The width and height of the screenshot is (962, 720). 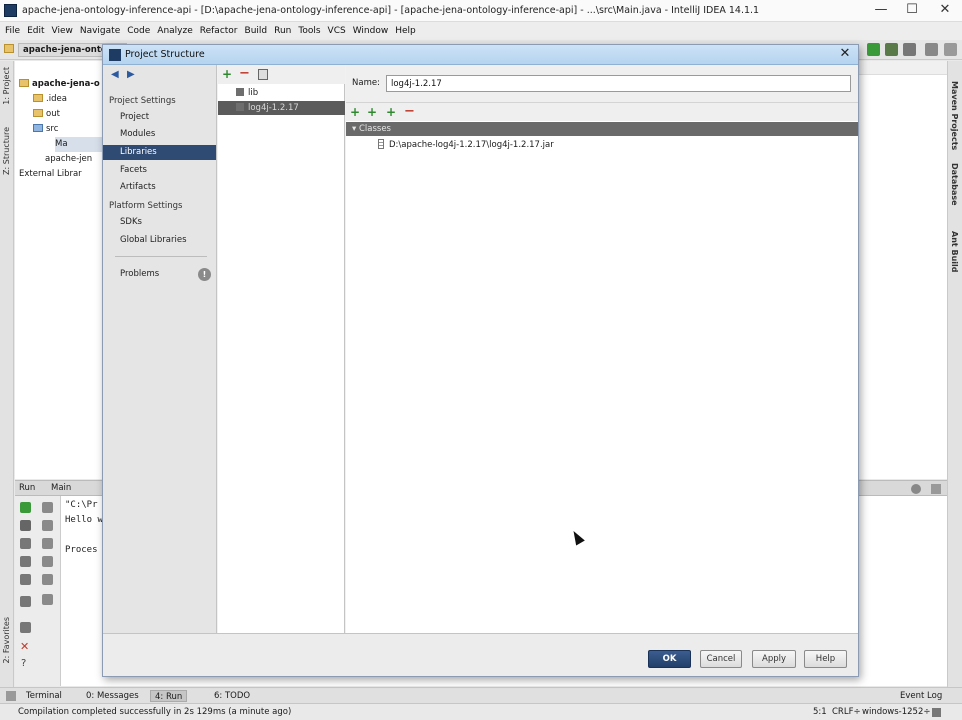 What do you see at coordinates (25, 601) in the screenshot?
I see `console-icon` at bounding box center [25, 601].